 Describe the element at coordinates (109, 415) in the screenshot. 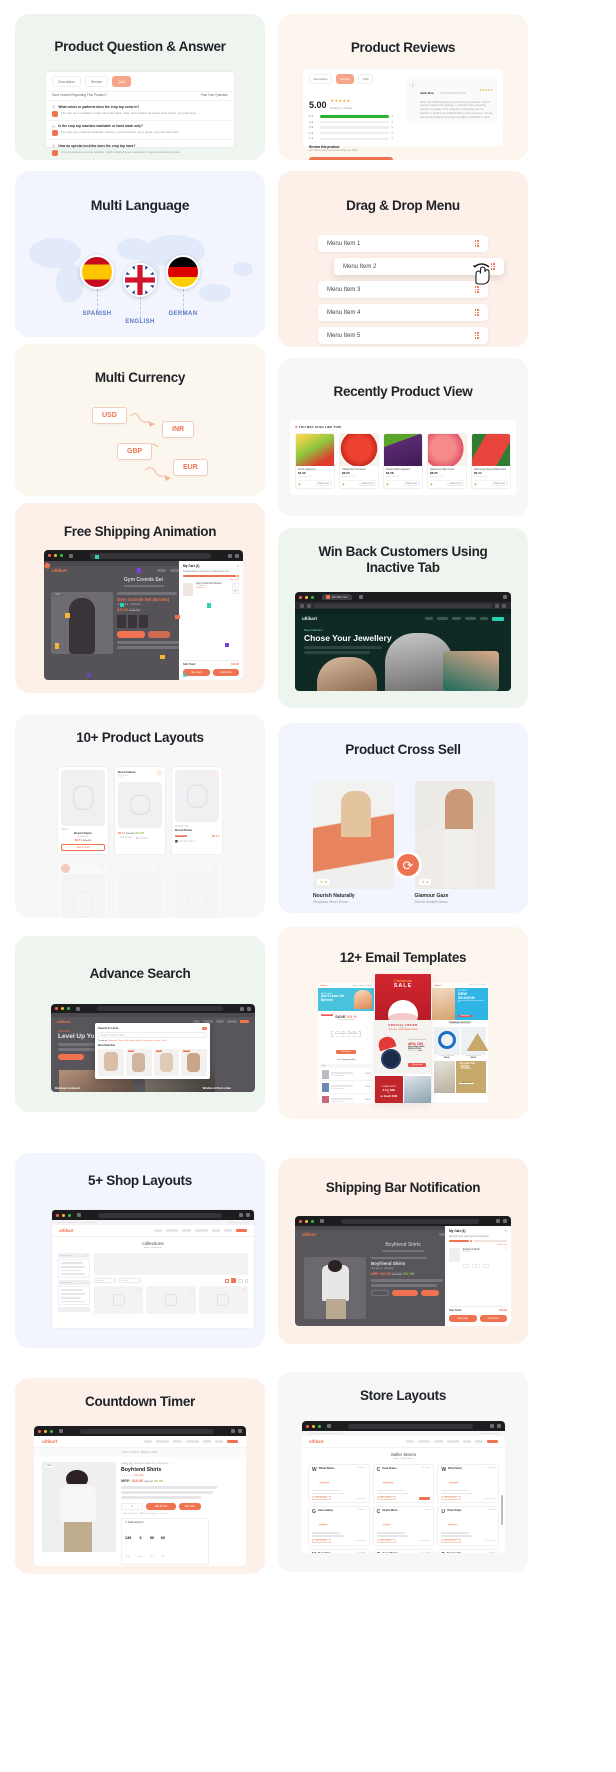

I see `currency-chip-usd: USD` at that location.